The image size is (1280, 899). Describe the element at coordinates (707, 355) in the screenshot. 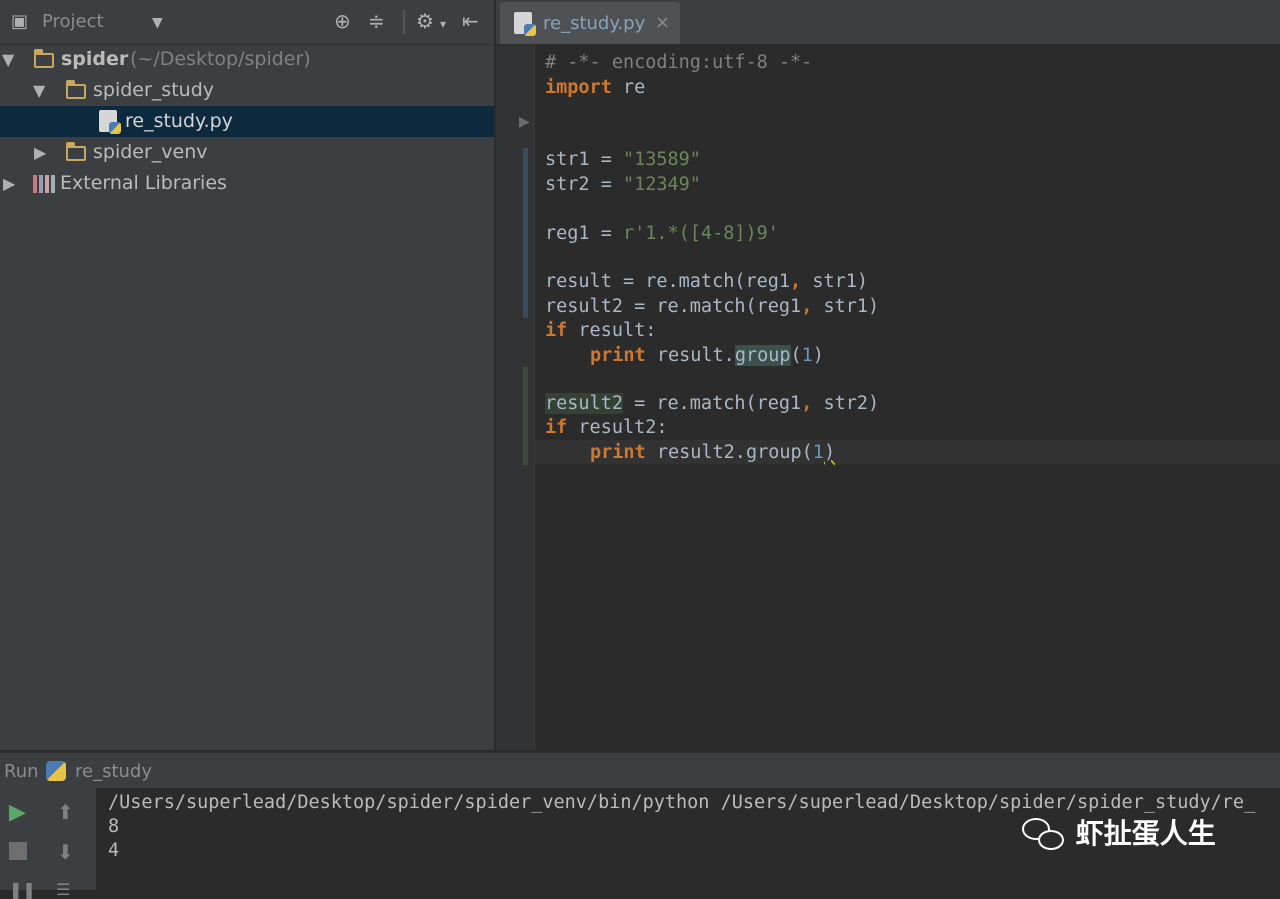

I see `code-line-13: print result.group(1)` at that location.